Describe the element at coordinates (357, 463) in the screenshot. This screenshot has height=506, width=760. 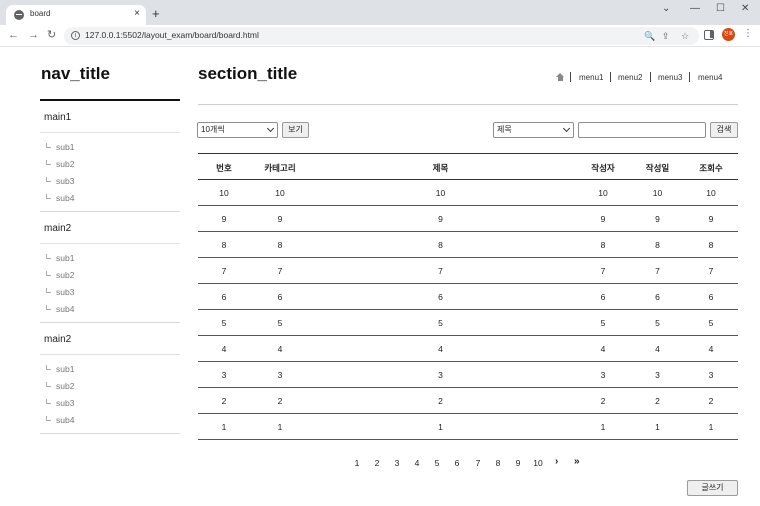
I see `page-link-1: 1` at that location.